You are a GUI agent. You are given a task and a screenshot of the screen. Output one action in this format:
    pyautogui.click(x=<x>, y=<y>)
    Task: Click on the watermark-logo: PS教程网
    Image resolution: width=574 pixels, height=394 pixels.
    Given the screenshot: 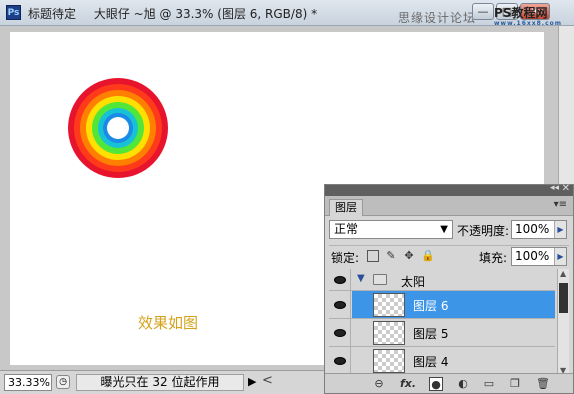 What is the action you would take?
    pyautogui.click(x=521, y=13)
    